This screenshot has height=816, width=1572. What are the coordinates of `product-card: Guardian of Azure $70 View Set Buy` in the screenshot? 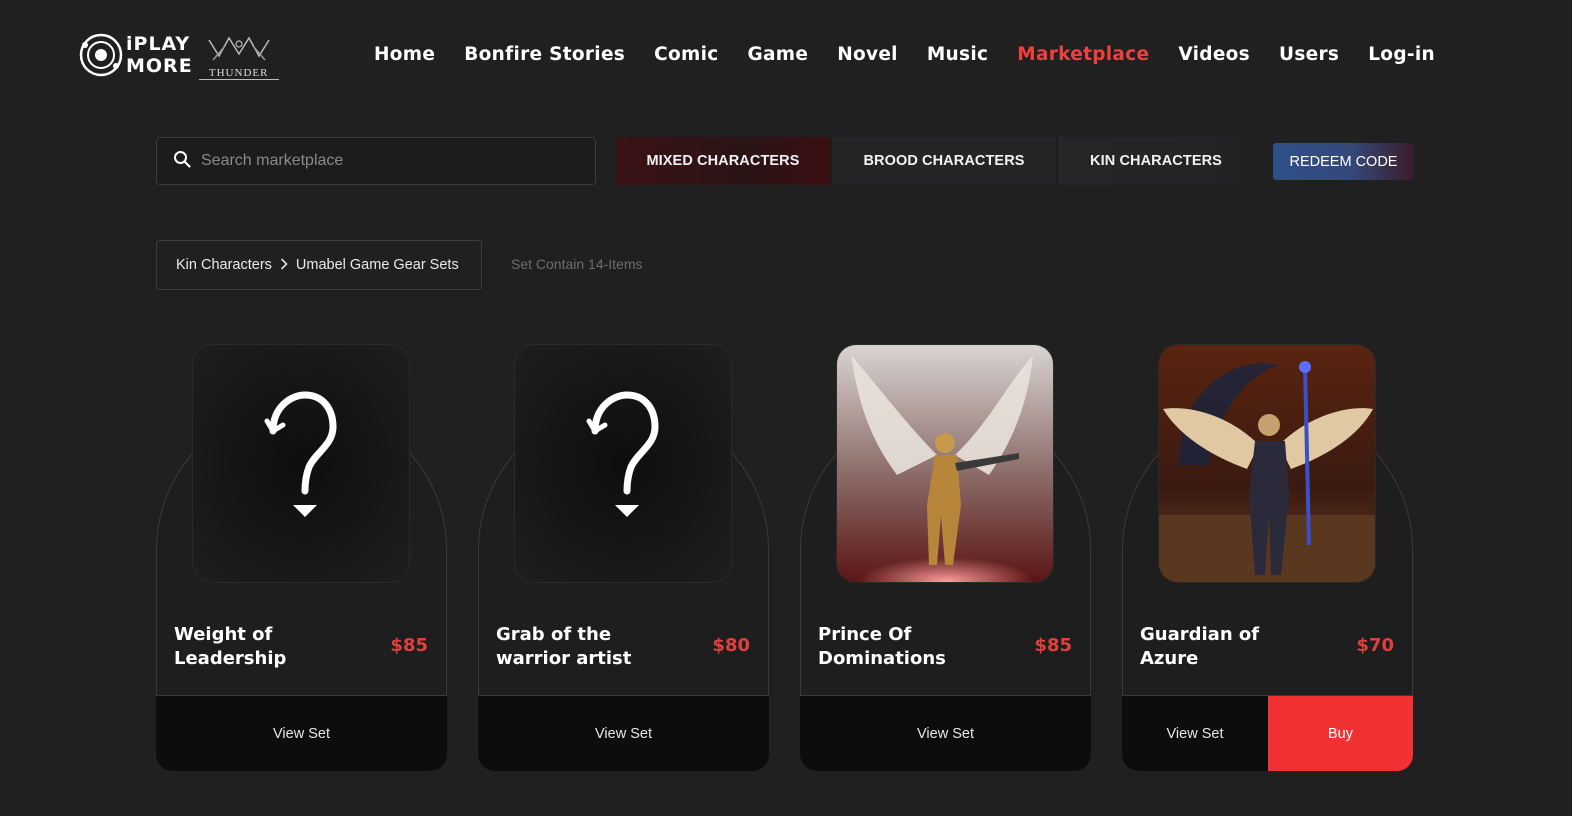 It's located at (1267, 557).